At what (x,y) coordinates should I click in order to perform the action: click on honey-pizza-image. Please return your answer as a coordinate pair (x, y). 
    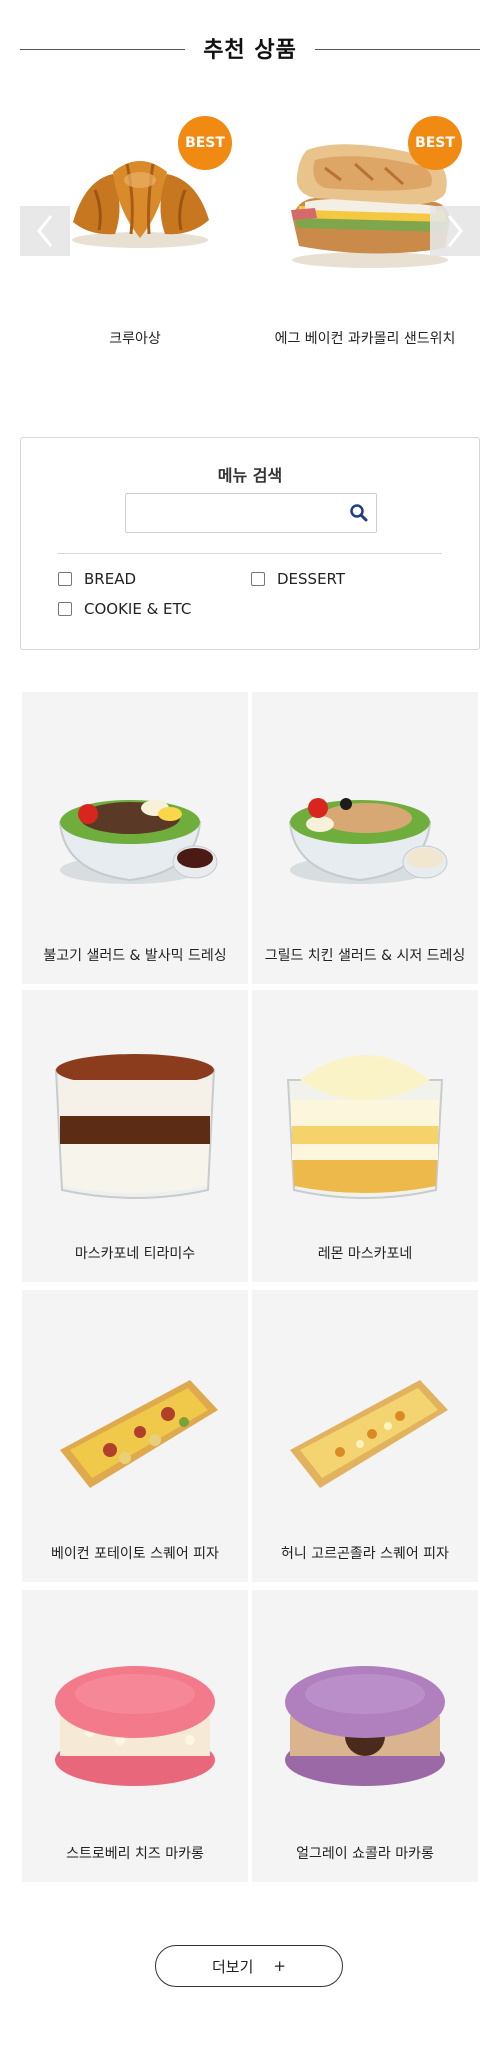
    Looking at the image, I should click on (369, 1434).